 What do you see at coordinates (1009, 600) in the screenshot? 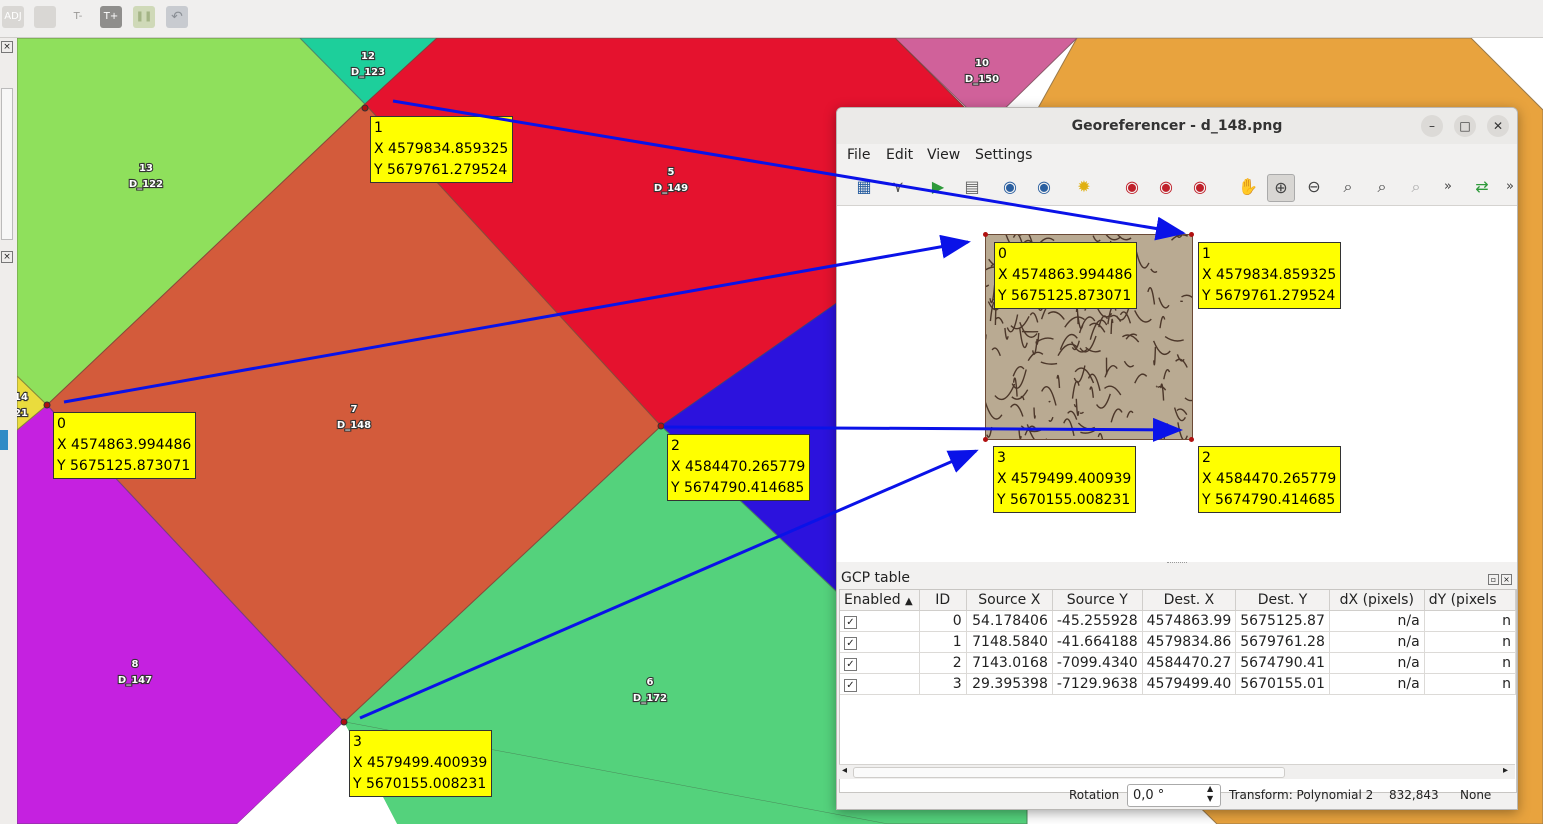
I see `col-source-x: Source X` at bounding box center [1009, 600].